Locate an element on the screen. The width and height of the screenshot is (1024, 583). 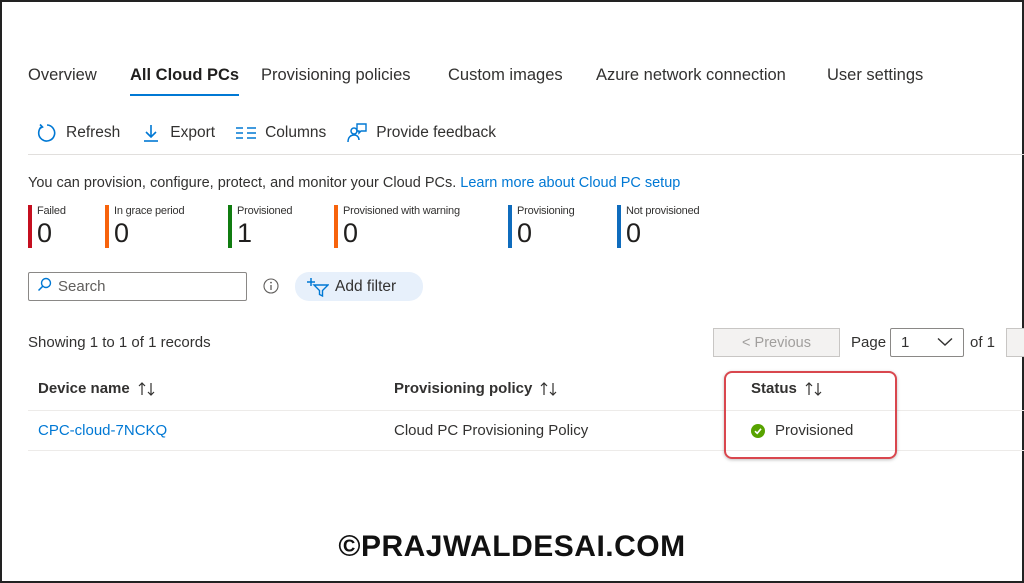
columns-label: Columns is located at coordinates (296, 132).